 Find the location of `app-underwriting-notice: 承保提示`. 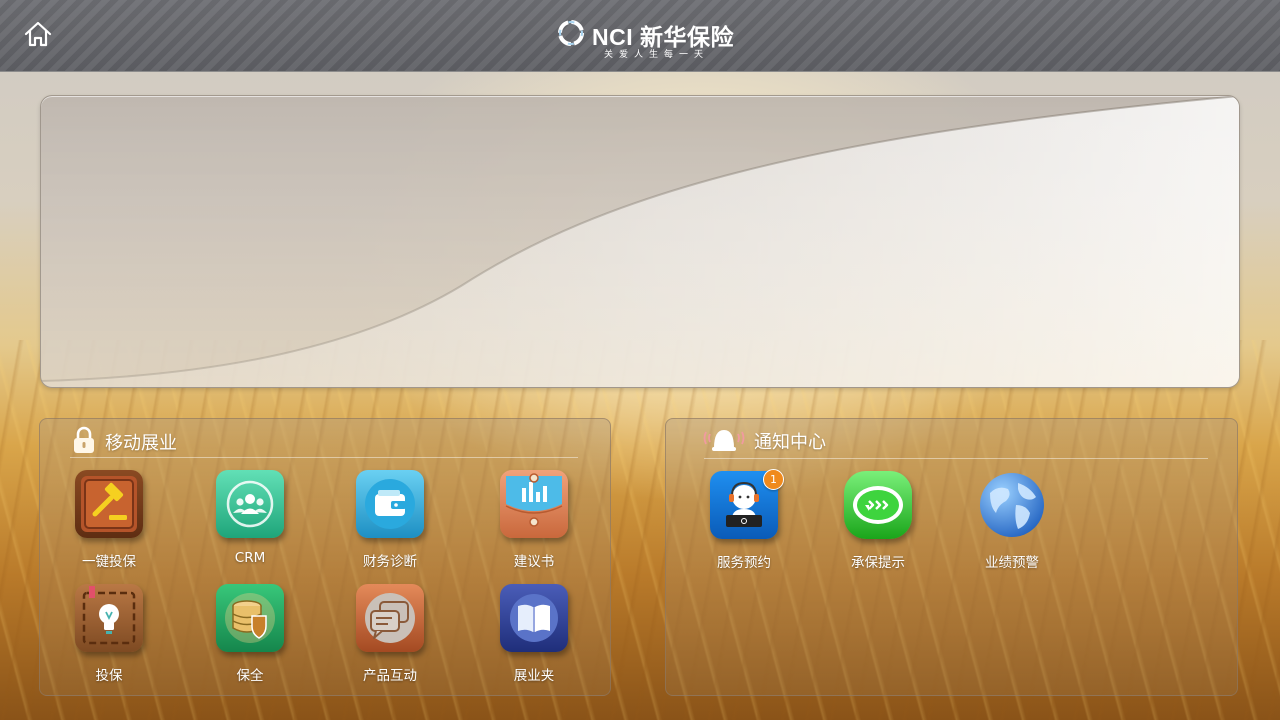

app-underwriting-notice: 承保提示 is located at coordinates (878, 526).